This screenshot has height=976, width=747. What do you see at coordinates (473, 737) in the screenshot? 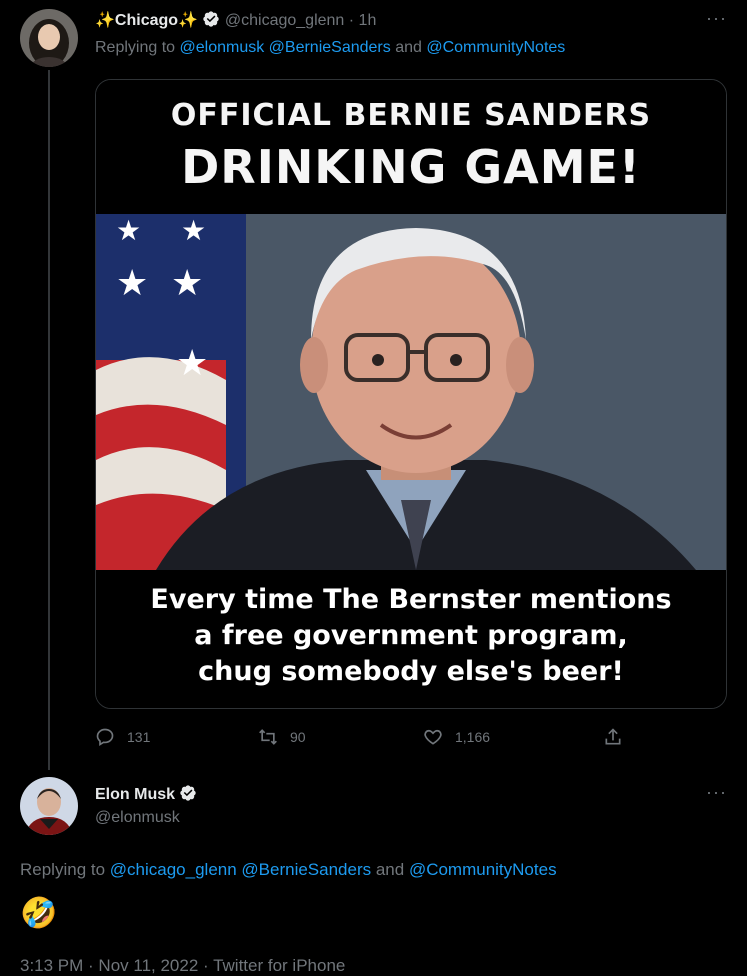
I see `like-count: 1,166` at bounding box center [473, 737].